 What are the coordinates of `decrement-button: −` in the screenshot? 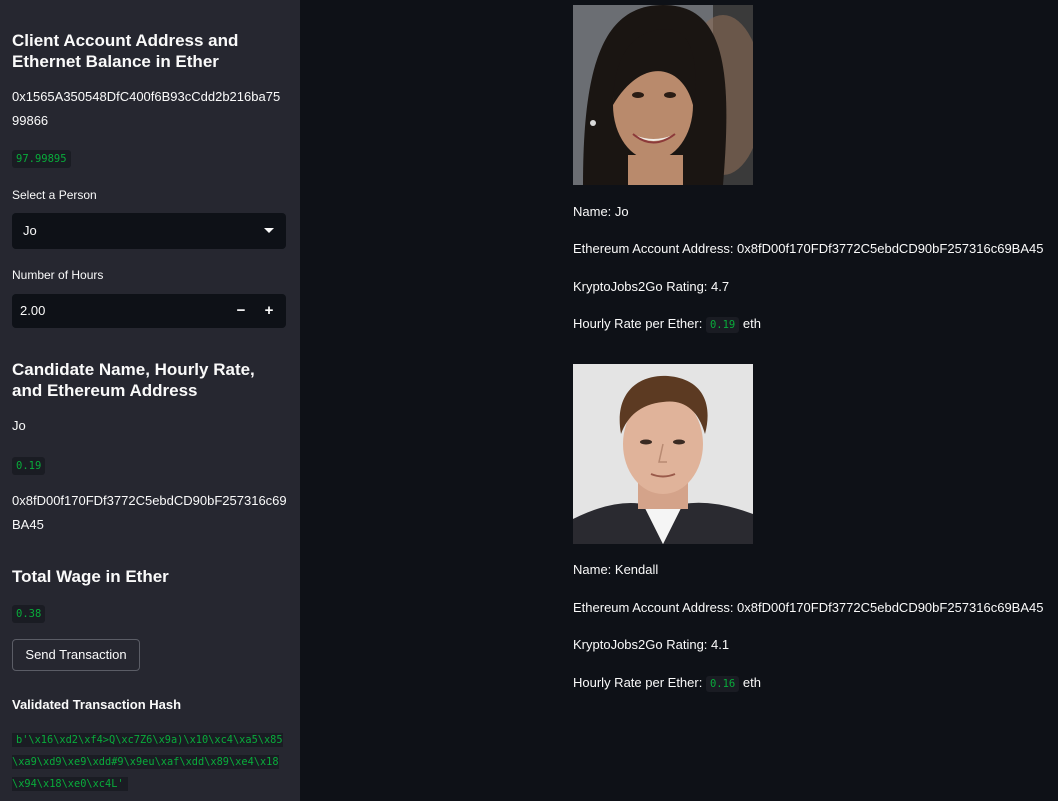 It's located at (241, 311).